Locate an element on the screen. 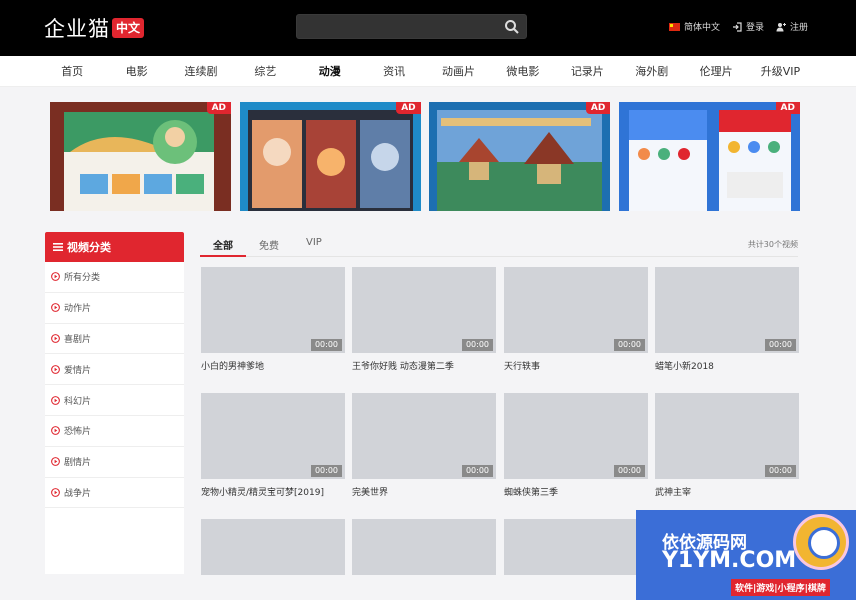  video-card: 00:00 武神主宰 is located at coordinates (727, 445).